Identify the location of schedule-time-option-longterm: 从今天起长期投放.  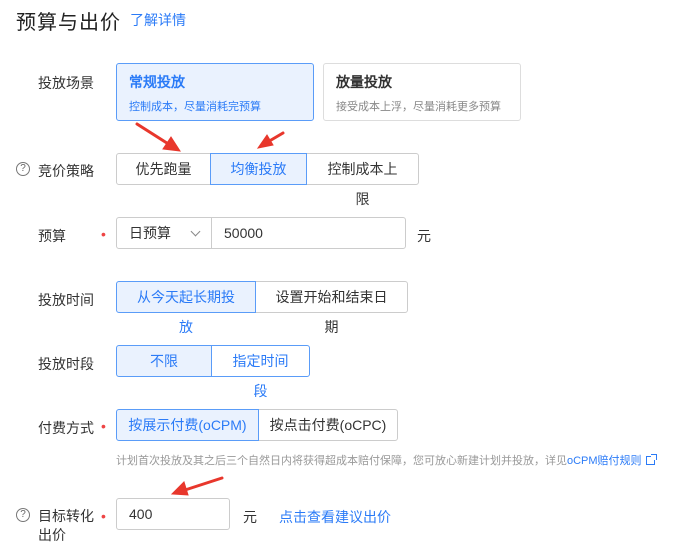
(186, 308).